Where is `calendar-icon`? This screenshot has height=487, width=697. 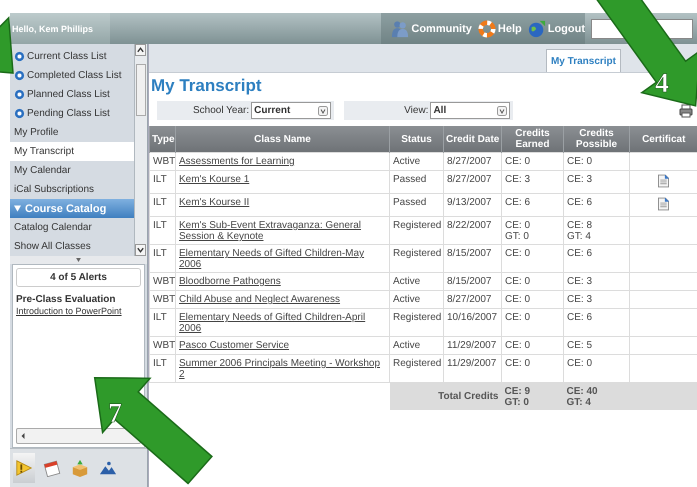
calendar-icon is located at coordinates (52, 468).